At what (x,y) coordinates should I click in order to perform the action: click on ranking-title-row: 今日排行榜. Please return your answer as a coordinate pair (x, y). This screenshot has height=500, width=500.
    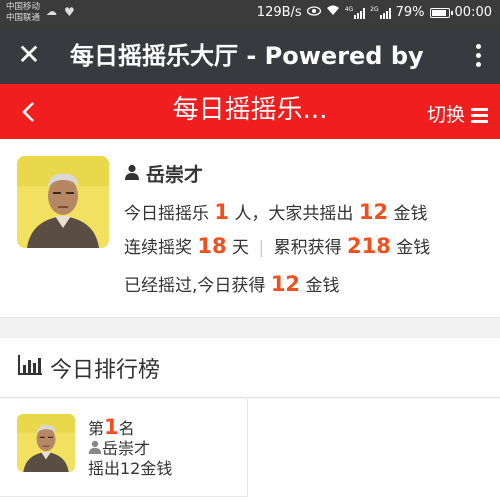
    Looking at the image, I should click on (89, 368).